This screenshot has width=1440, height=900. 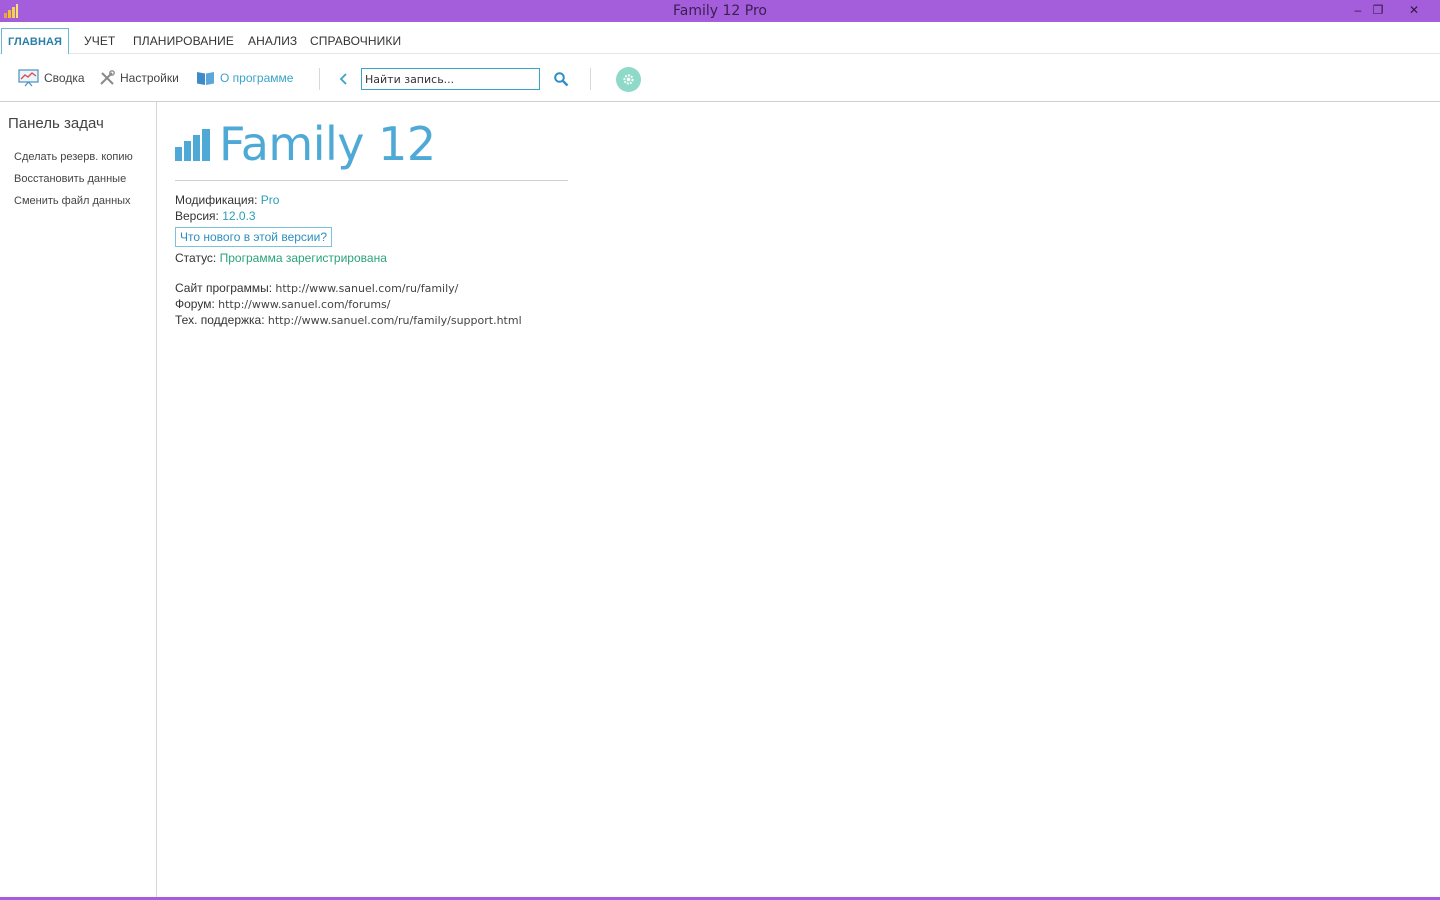 I want to click on modification-label: Модификация:, so click(x=216, y=200).